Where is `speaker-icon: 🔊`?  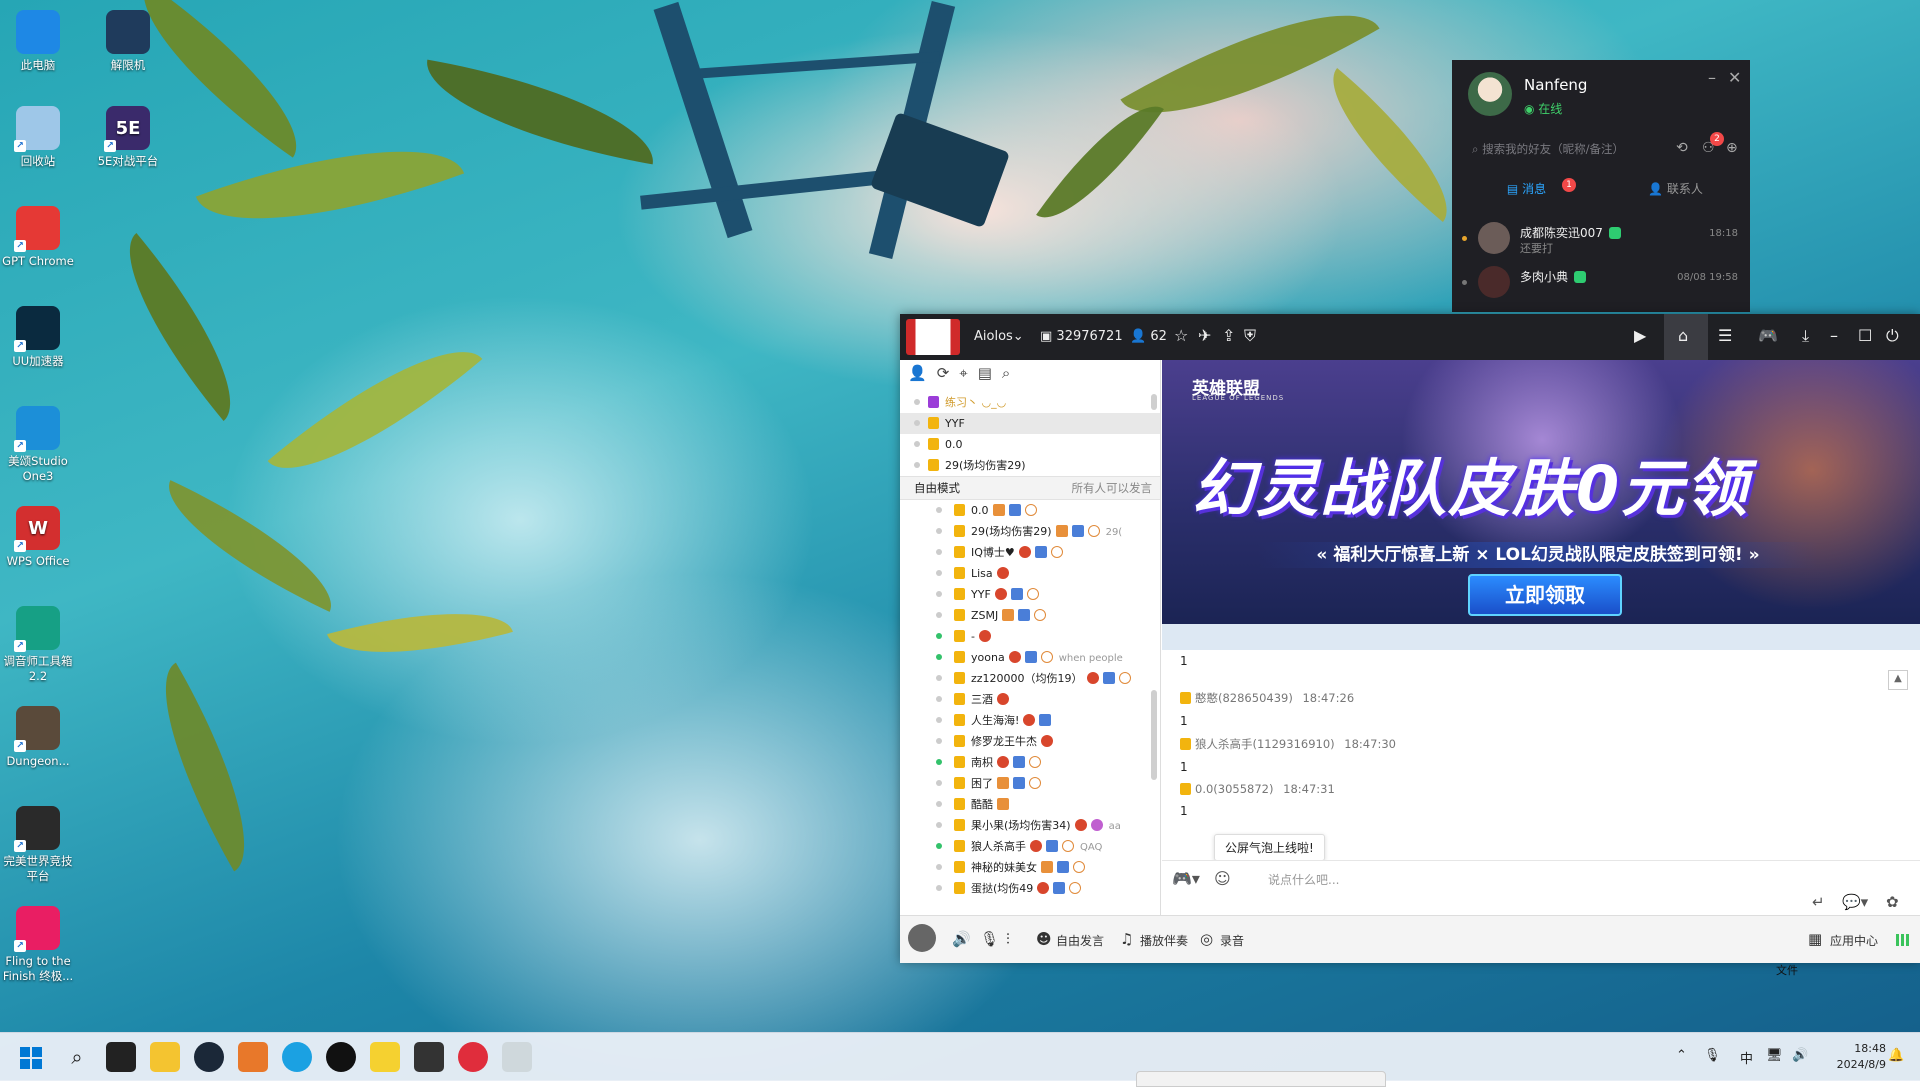 speaker-icon: 🔊 is located at coordinates (961, 939).